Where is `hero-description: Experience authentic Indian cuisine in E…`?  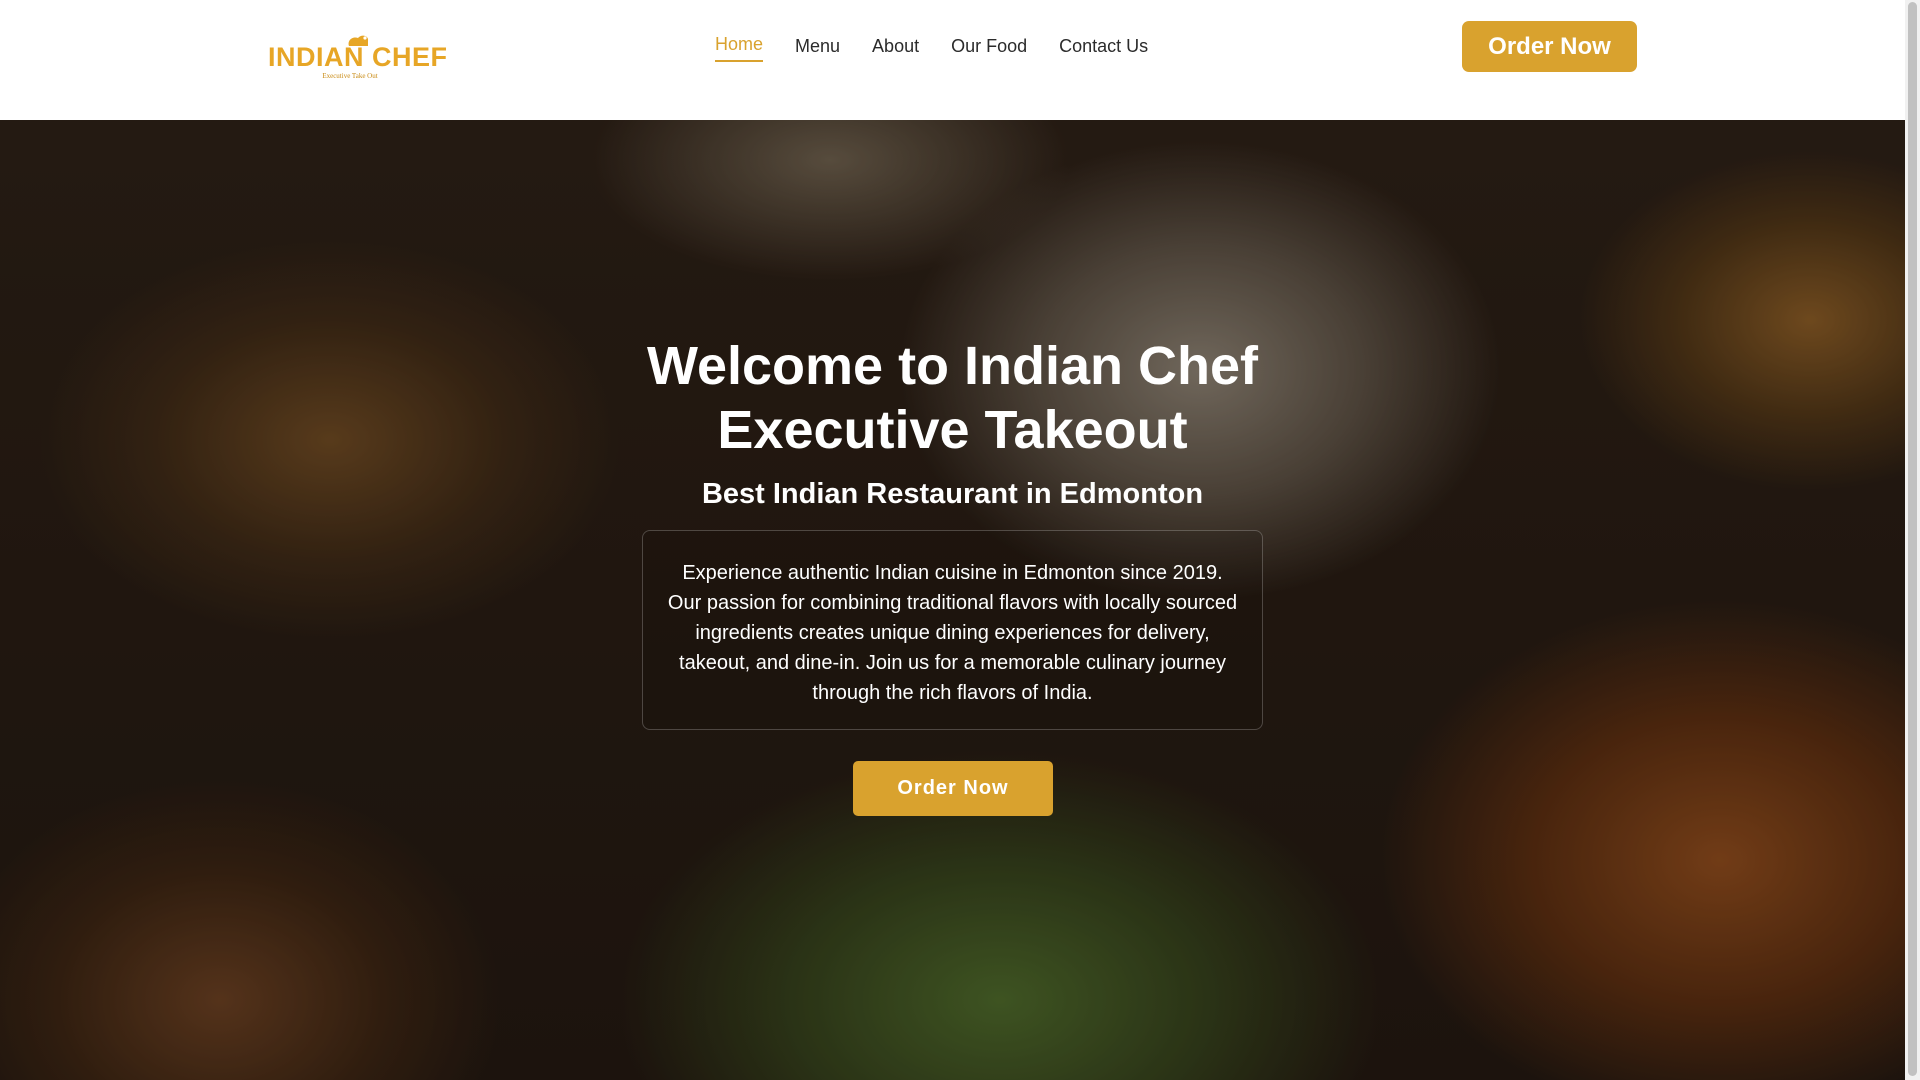
hero-description: Experience authentic Indian cuisine in E… is located at coordinates (952, 633).